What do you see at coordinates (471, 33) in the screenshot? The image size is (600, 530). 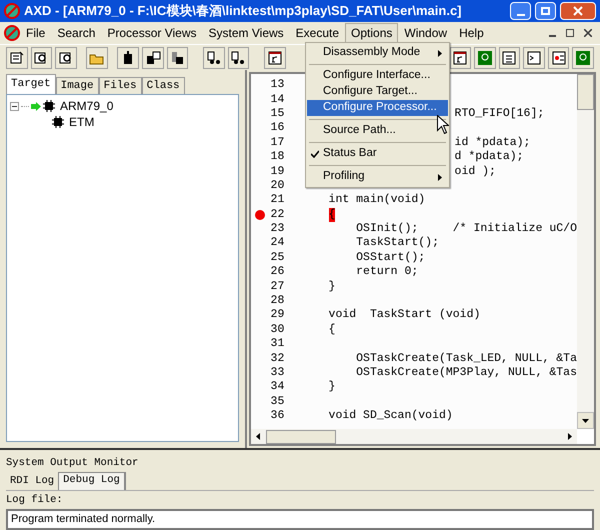 I see `menu-item: Help` at bounding box center [471, 33].